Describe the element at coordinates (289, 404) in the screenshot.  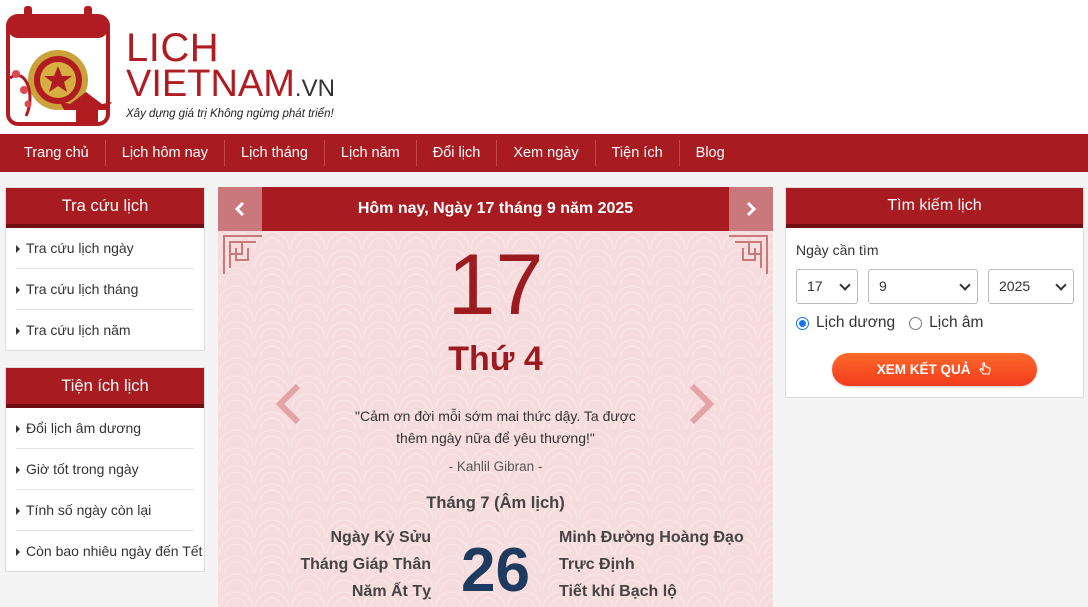
I see `prev-arrow-icon` at that location.